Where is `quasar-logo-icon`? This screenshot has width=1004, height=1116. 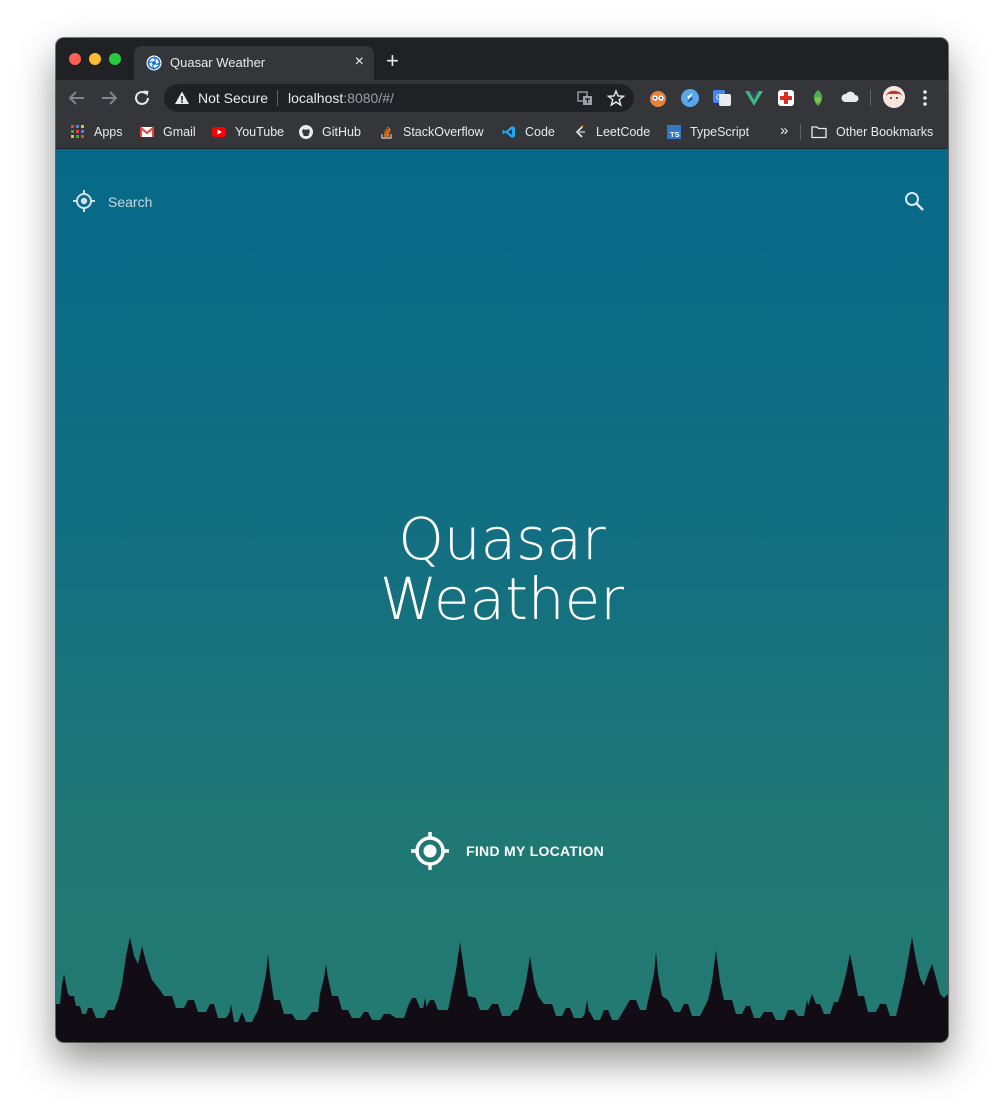 quasar-logo-icon is located at coordinates (154, 63).